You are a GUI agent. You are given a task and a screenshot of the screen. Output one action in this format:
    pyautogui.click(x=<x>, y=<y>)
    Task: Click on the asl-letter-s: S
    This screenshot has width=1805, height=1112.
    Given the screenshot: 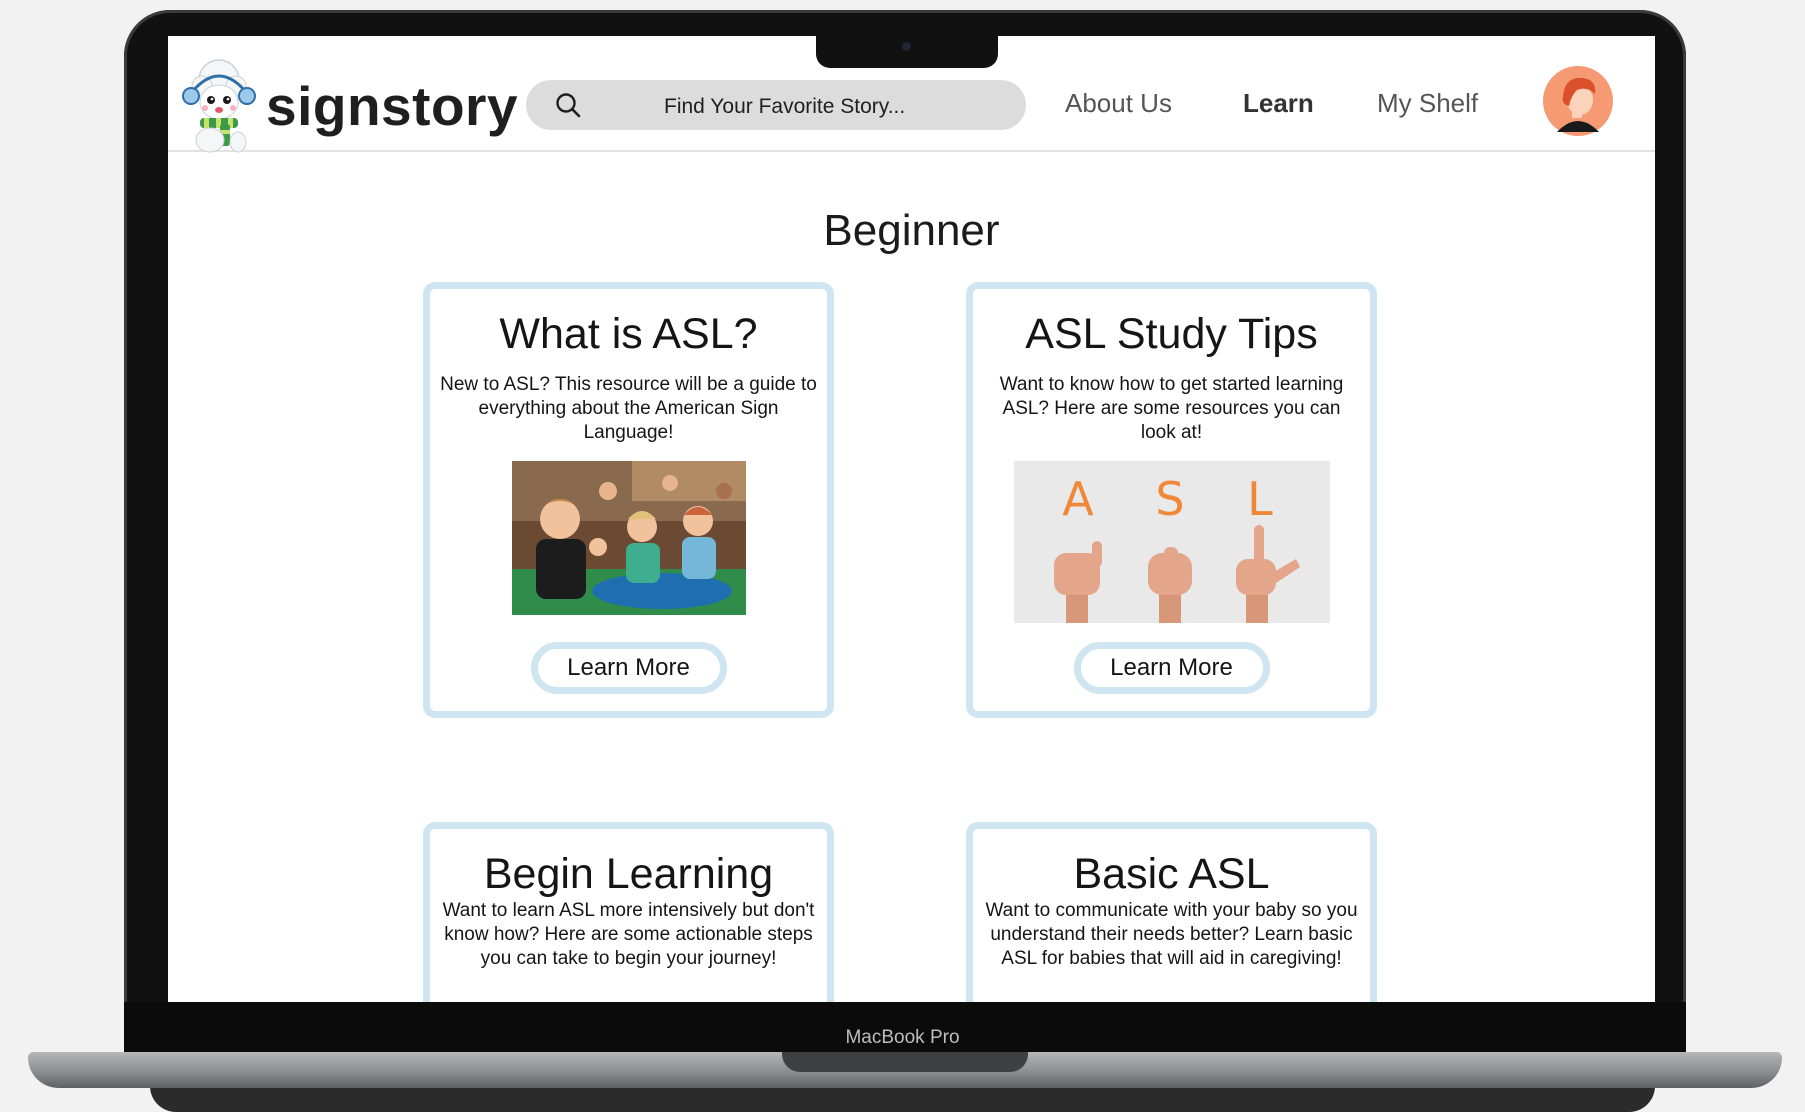 What is the action you would take?
    pyautogui.click(x=1169, y=499)
    